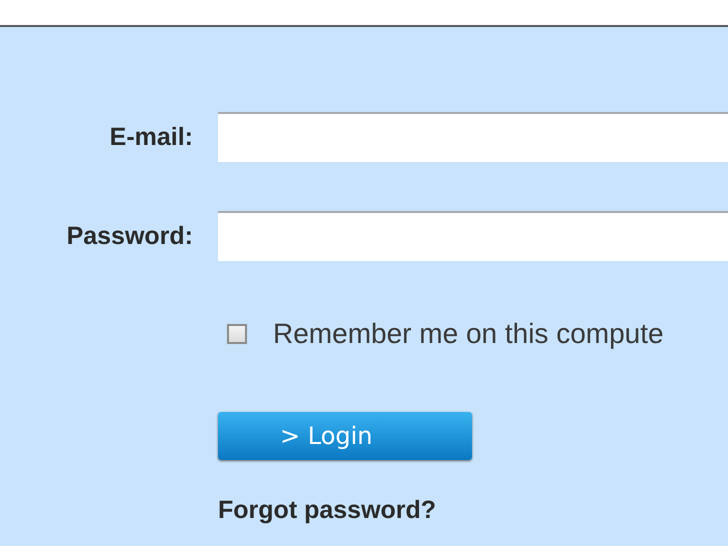 The image size is (728, 546). Describe the element at coordinates (129, 236) in the screenshot. I see `password-label: Password:` at that location.